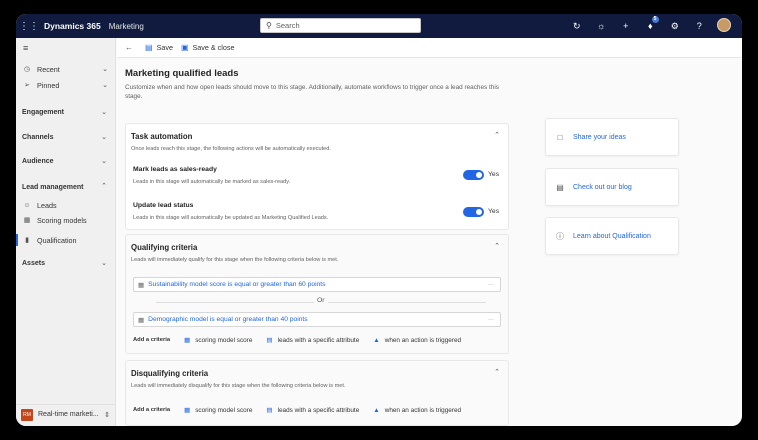  I want to click on app-name: Marketing, so click(126, 26).